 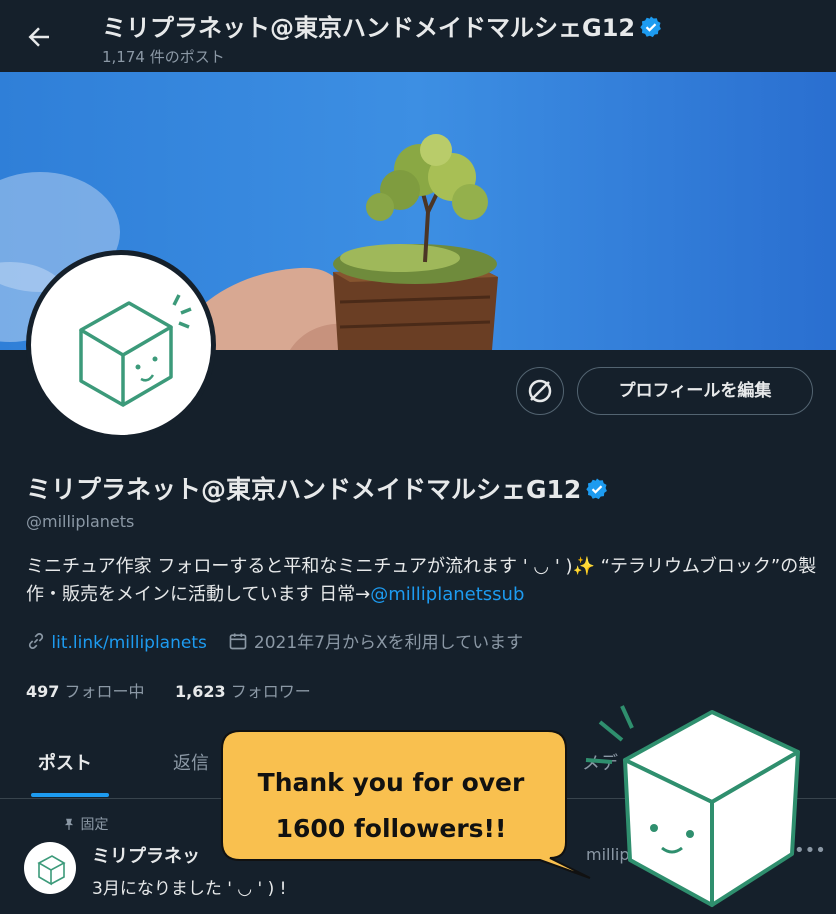 I want to click on top-bar: ミリプラネット@東京ハンドメイドマルシェG12 1,174 件のポスト, so click(x=418, y=36).